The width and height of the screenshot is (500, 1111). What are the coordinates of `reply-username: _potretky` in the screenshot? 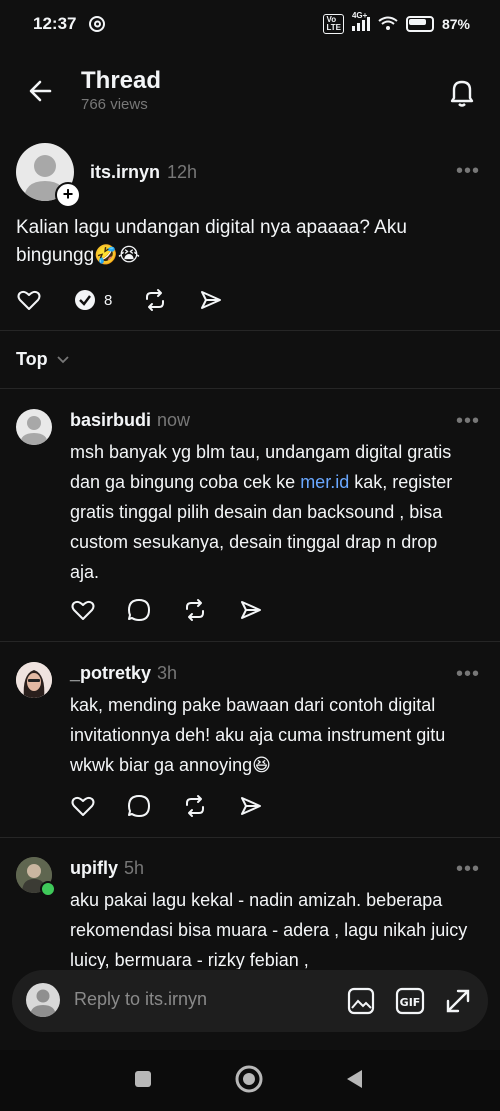 It's located at (110, 673).